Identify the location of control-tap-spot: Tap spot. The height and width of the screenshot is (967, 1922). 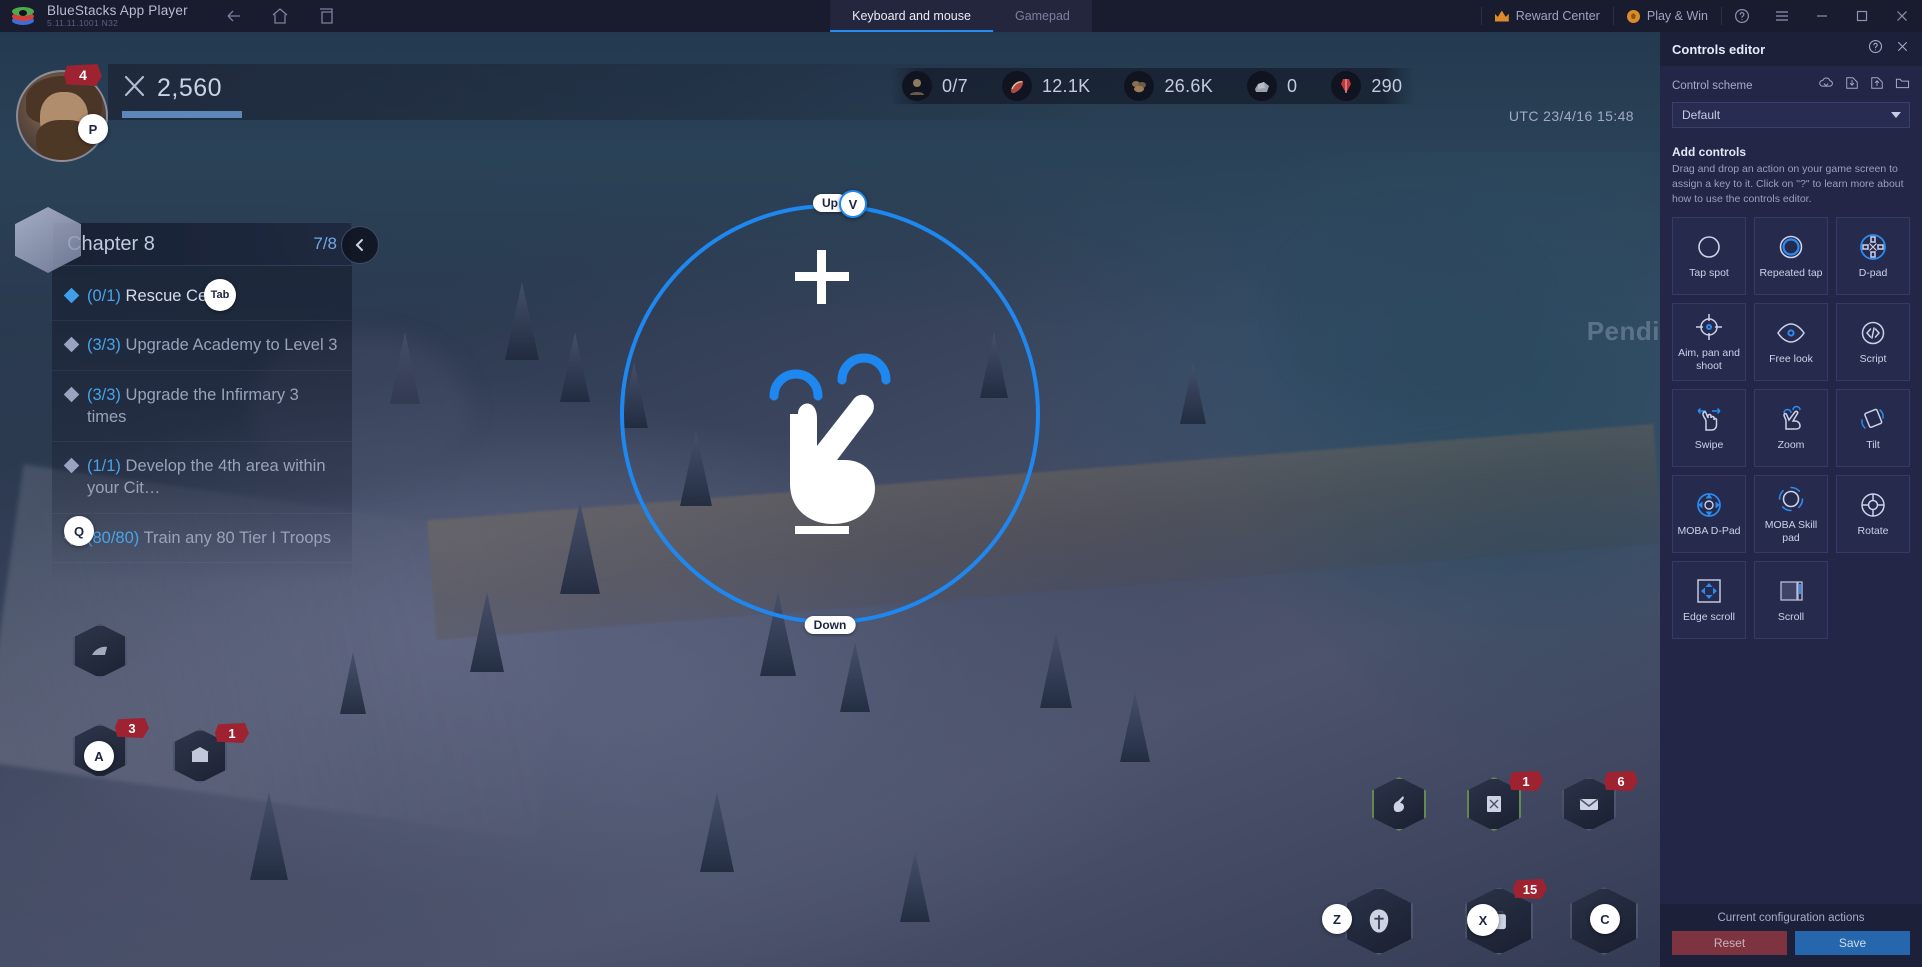
(1709, 255).